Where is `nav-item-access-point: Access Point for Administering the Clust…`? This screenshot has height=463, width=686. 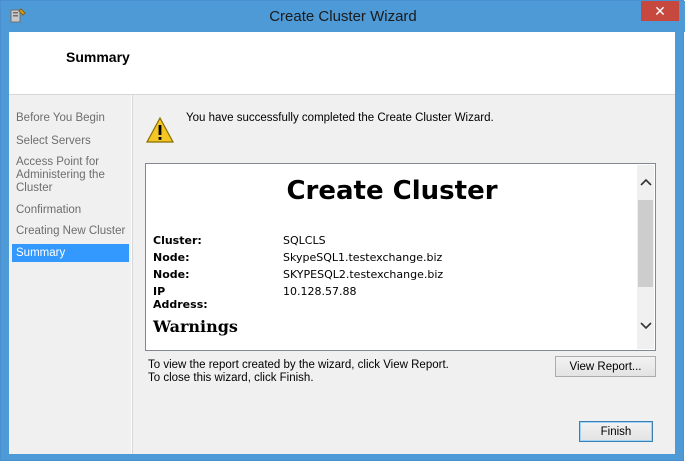 nav-item-access-point: Access Point for Administering the Clust… is located at coordinates (62, 175).